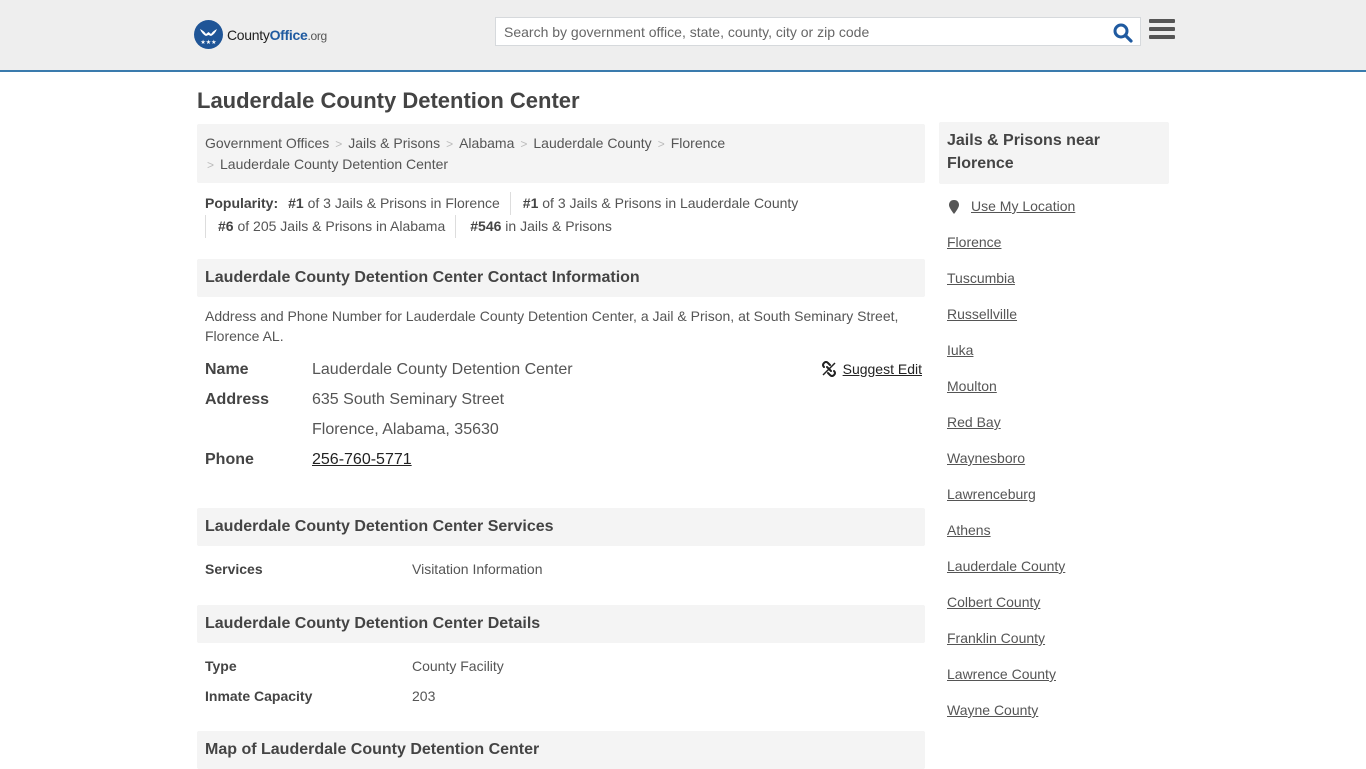 Image resolution: width=1366 pixels, height=769 pixels. I want to click on details-table: Type County Facility Inmate Capacity 203, so click(561, 681).